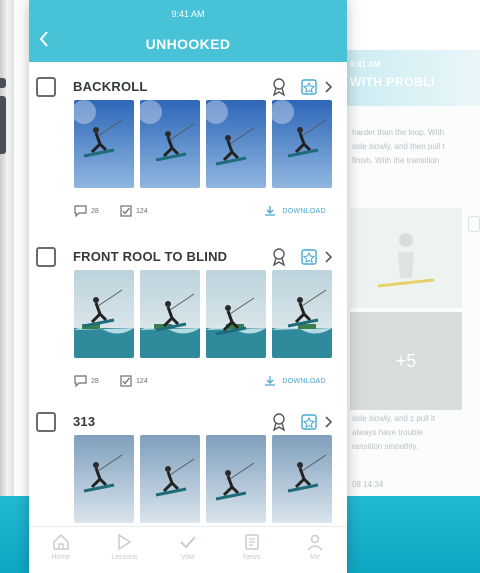  Describe the element at coordinates (188, 31) in the screenshot. I see `app-header: 9:41 AM UNHOOKED` at that location.